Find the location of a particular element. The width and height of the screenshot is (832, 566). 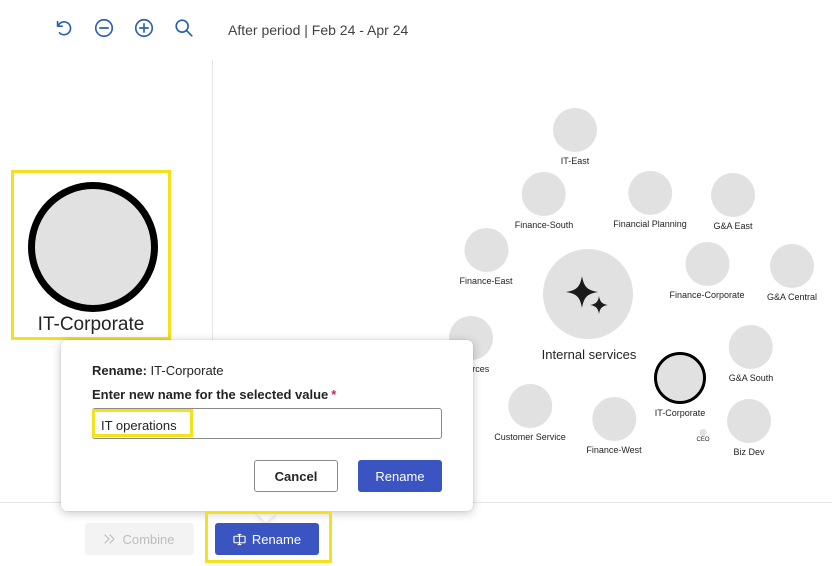

graph-node-selected: IT-Corporate is located at coordinates (680, 385).